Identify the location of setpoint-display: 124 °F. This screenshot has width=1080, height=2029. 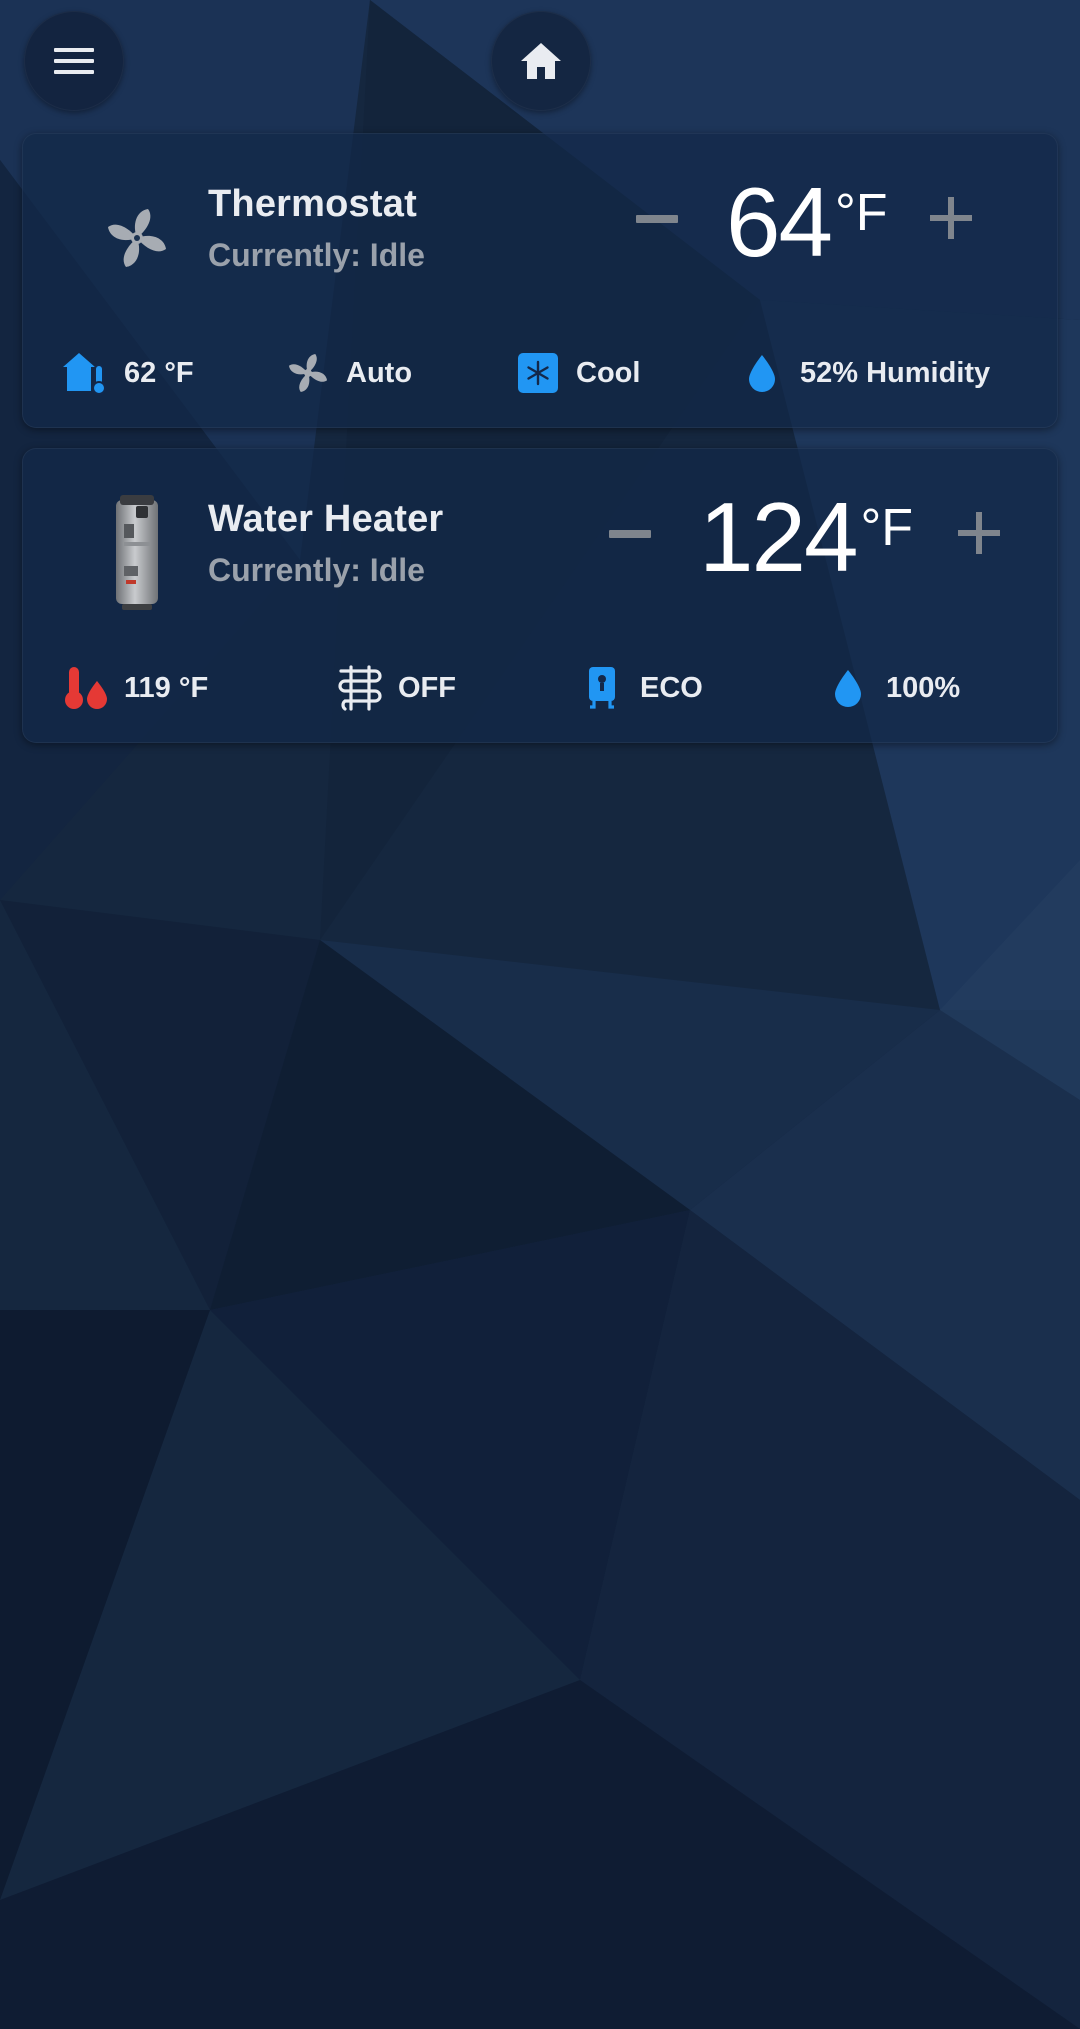
(806, 537).